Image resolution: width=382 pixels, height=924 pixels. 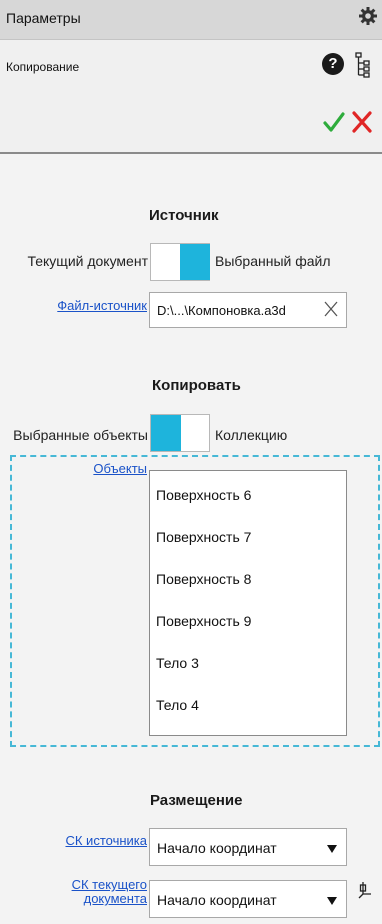 What do you see at coordinates (334, 122) in the screenshot?
I see `ok-checkmark-icon` at bounding box center [334, 122].